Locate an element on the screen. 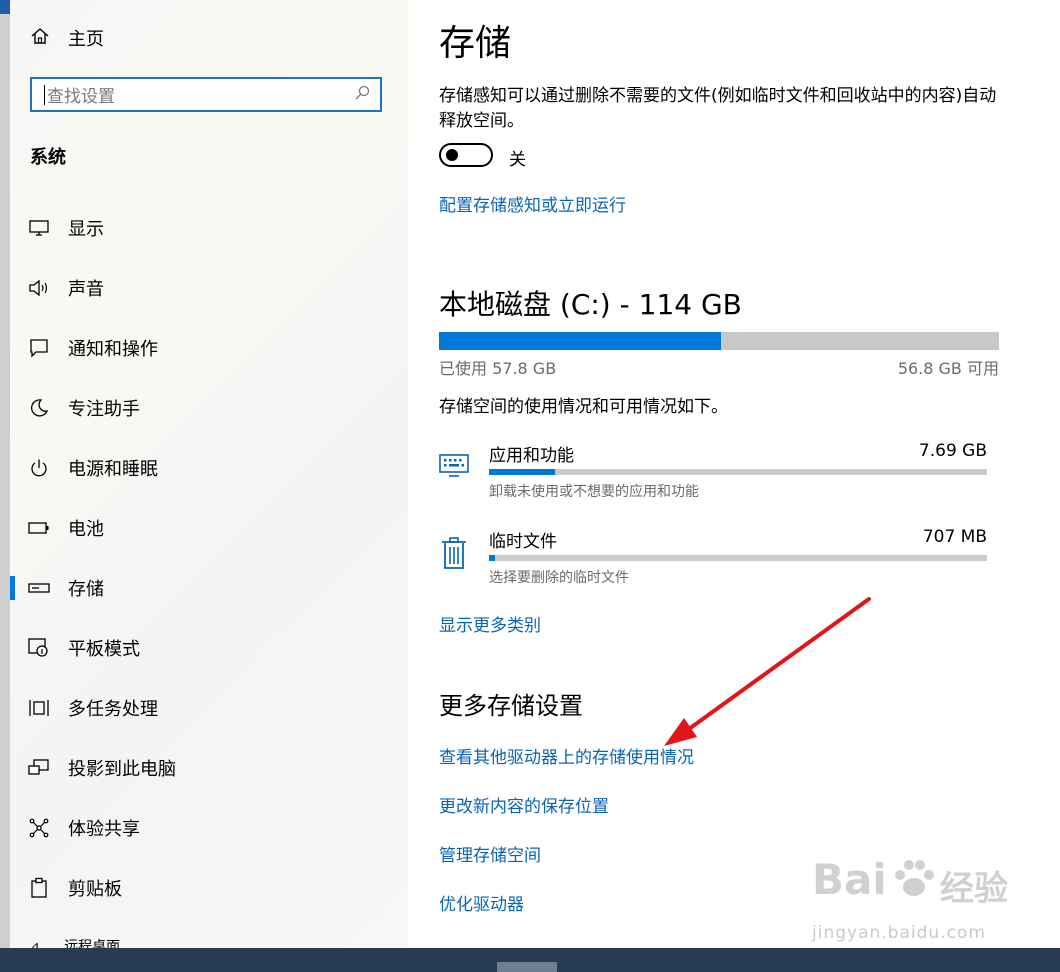 The height and width of the screenshot is (972, 1060). sidebar-item-label: 声音 is located at coordinates (86, 289).